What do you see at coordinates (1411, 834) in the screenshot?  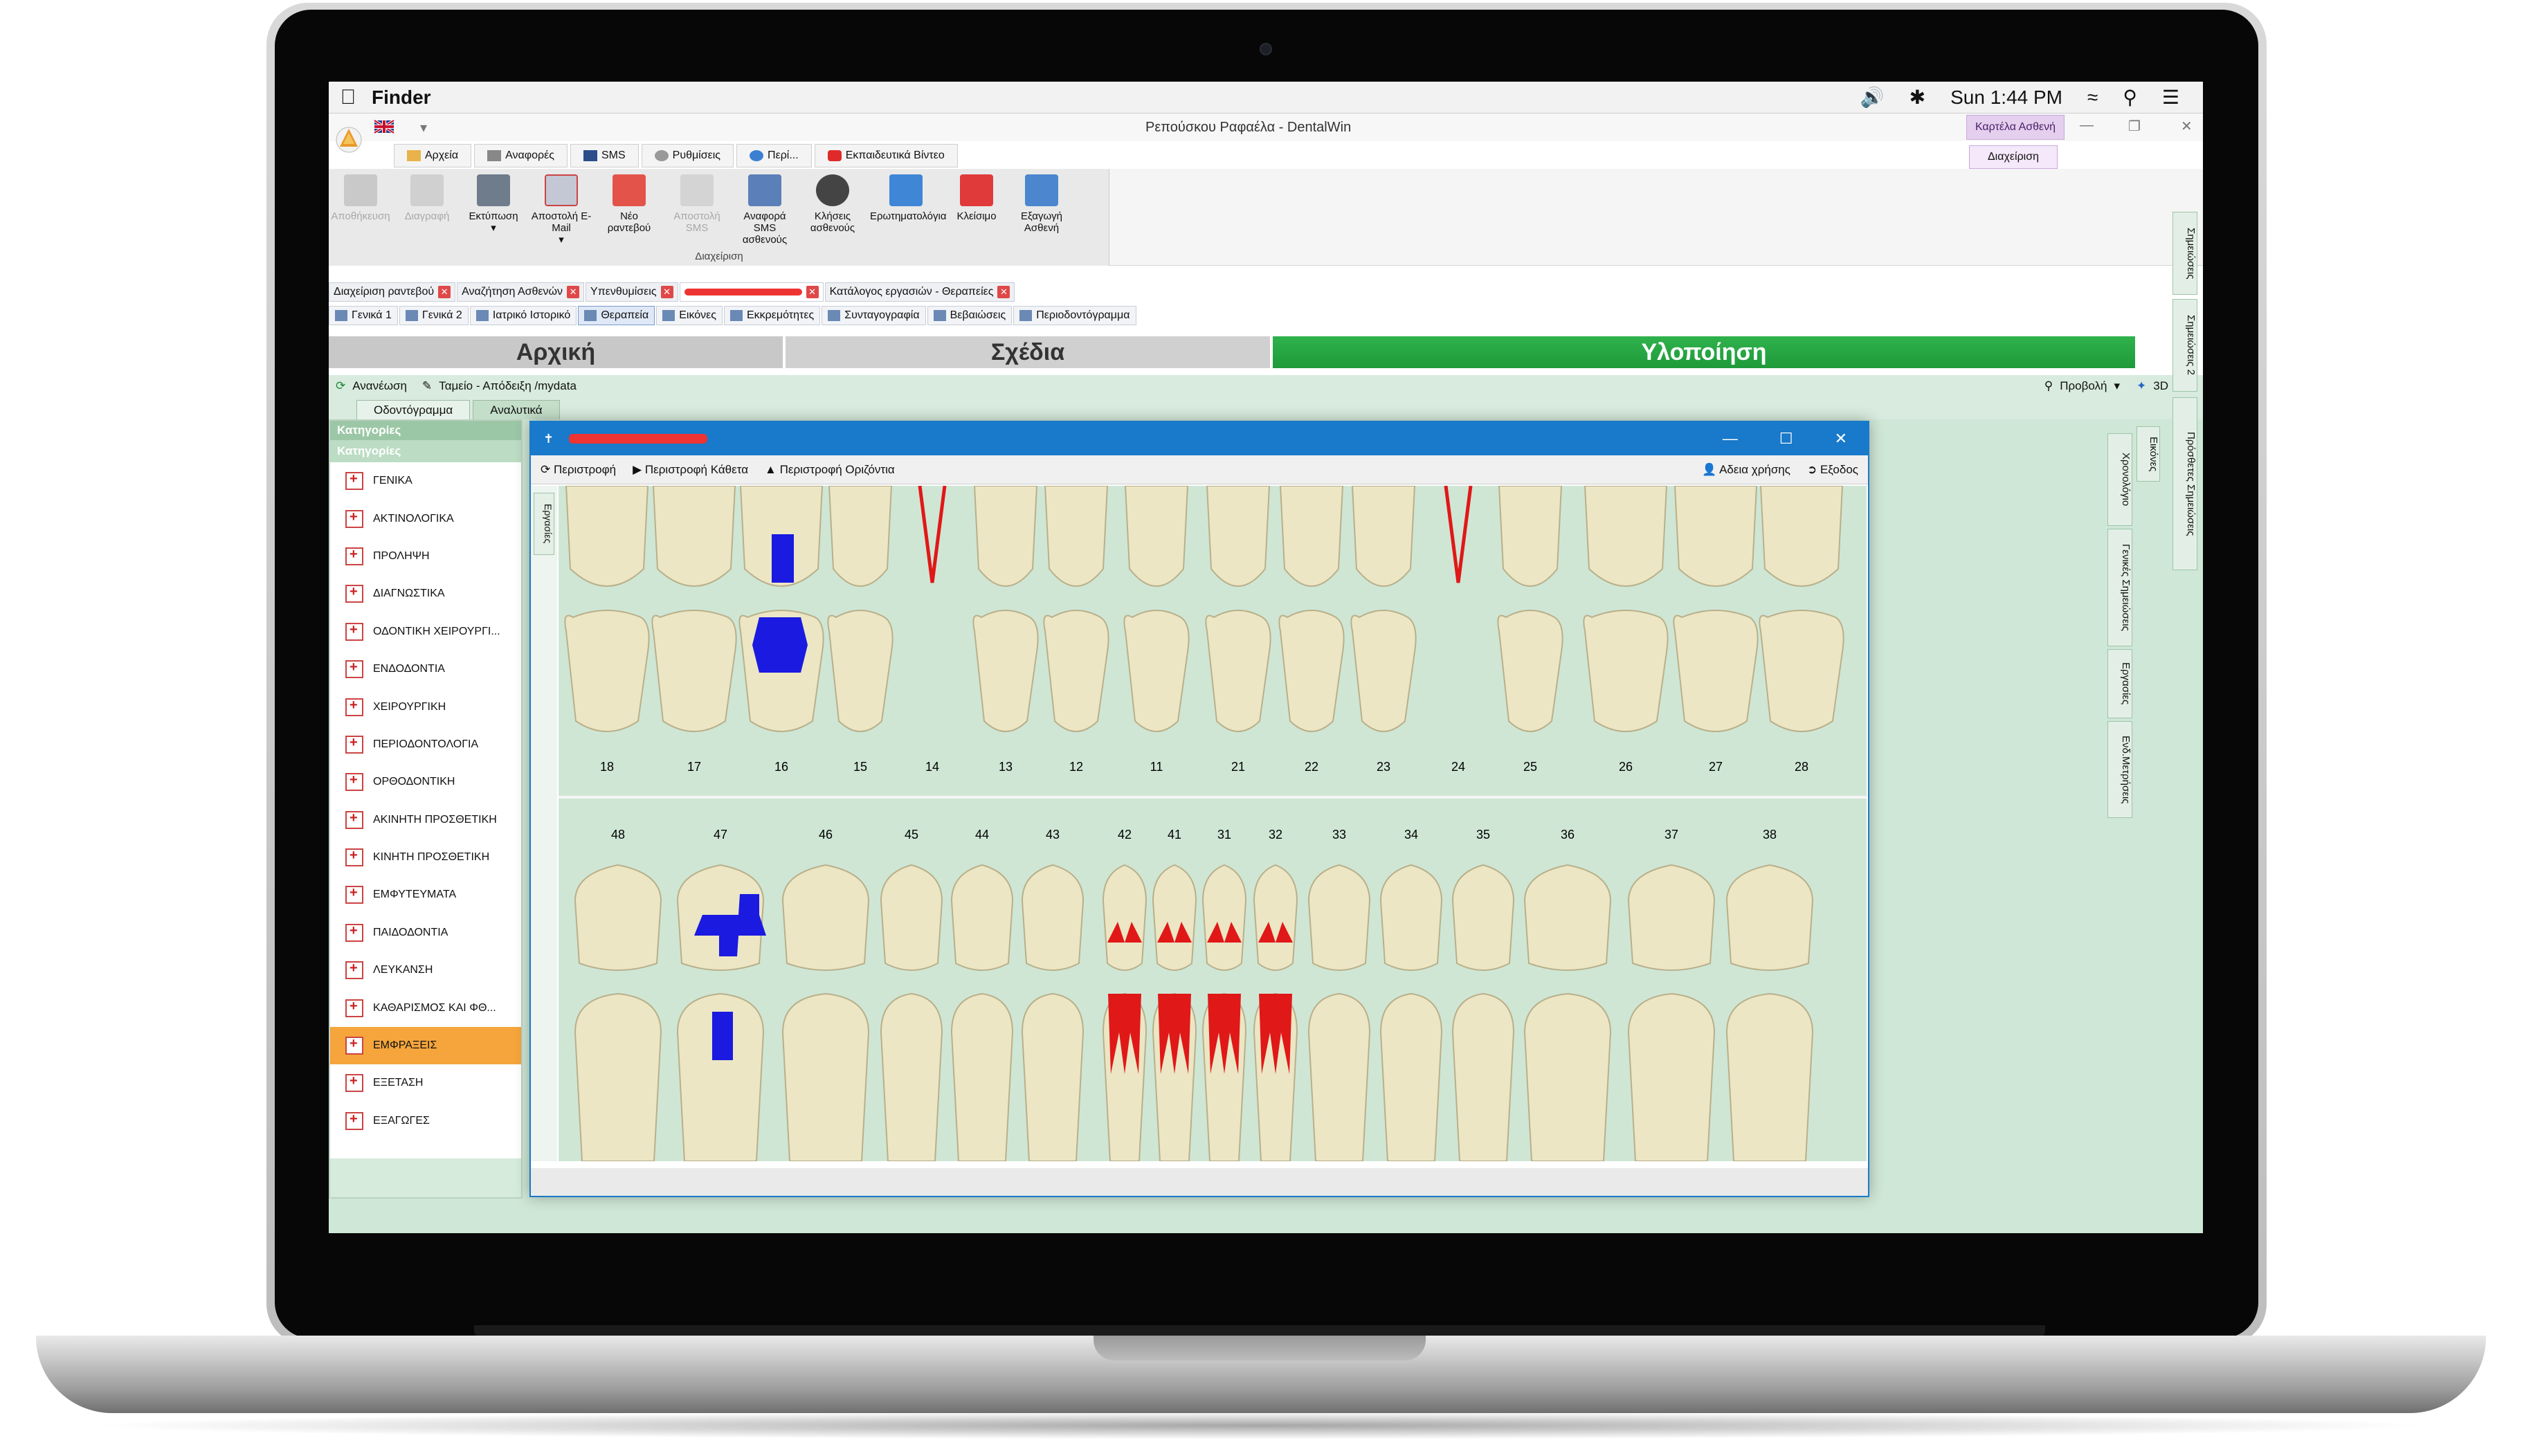 I see `tooth-number: 34` at bounding box center [1411, 834].